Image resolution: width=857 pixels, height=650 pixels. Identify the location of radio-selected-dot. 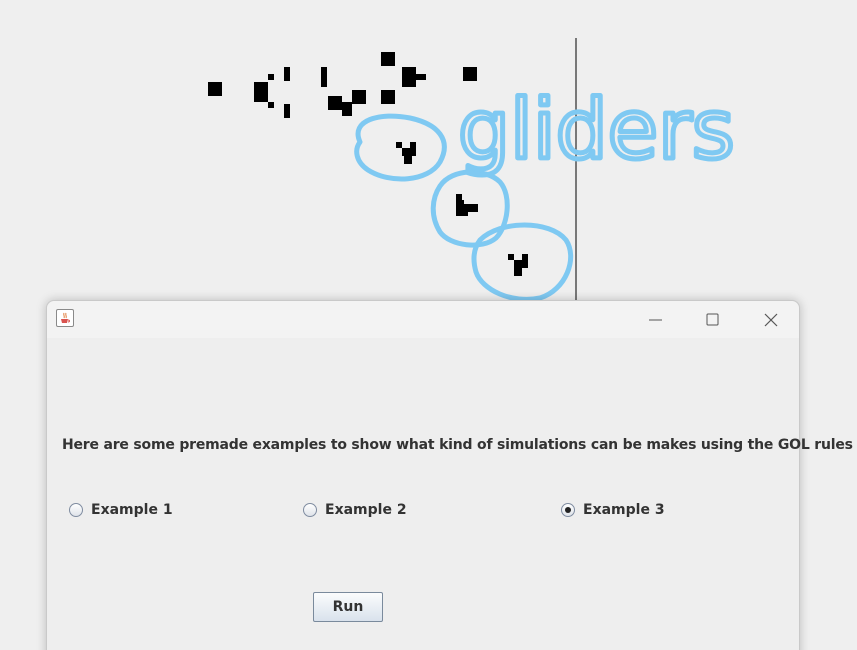
(568, 510).